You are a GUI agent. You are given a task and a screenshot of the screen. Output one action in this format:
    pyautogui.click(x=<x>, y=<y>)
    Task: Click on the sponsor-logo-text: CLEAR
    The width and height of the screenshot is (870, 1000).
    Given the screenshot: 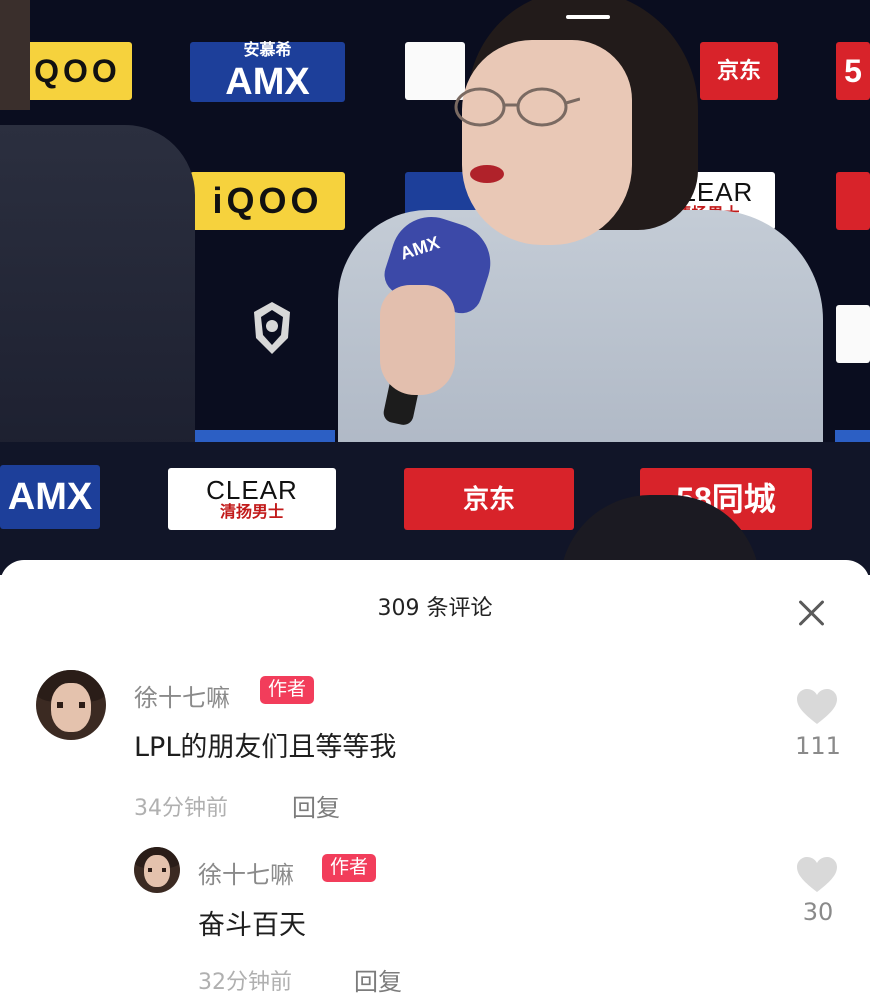 What is the action you would take?
    pyautogui.click(x=252, y=490)
    